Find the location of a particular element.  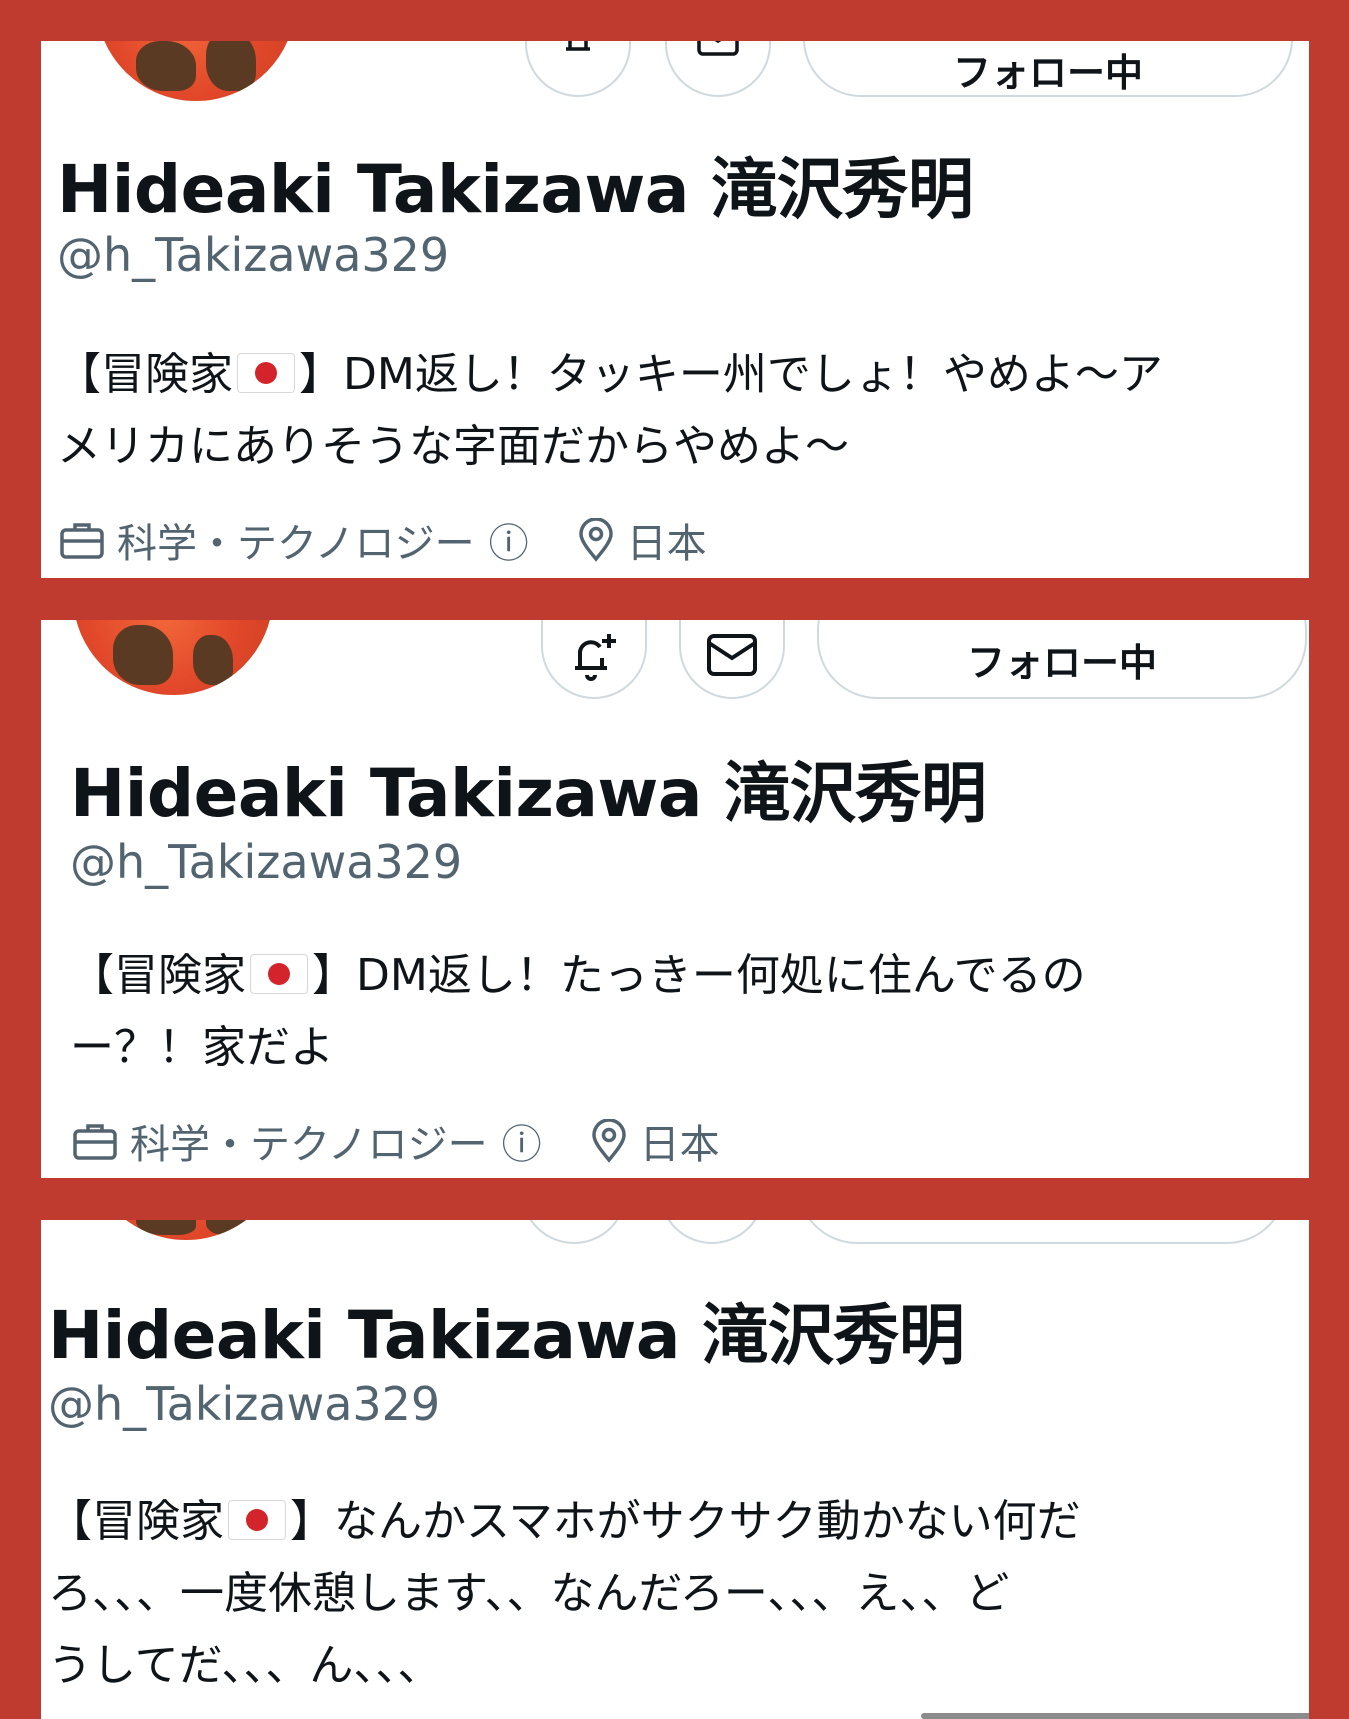

scrollbar is located at coordinates (1115, 1716).